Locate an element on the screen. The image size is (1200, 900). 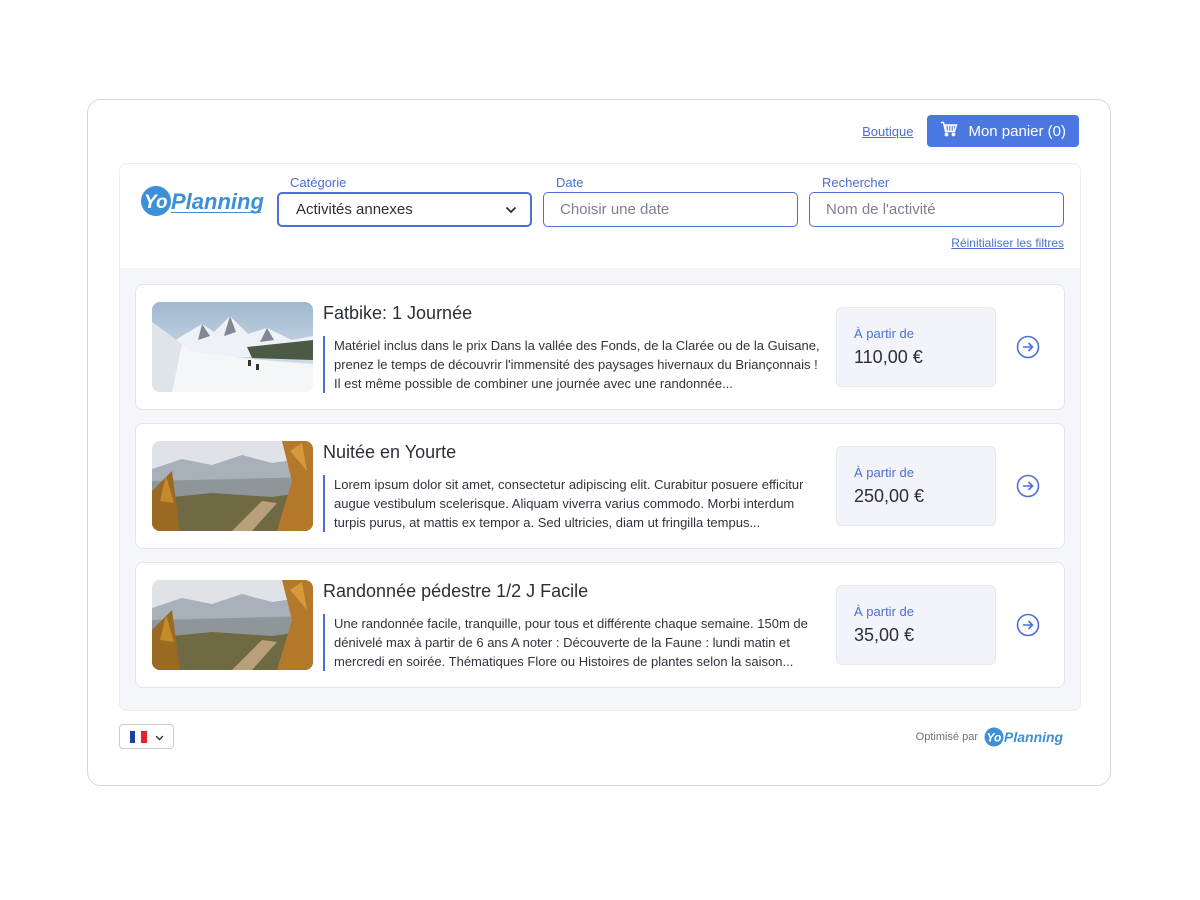
search-placeholder: Nom de l'activité is located at coordinates (881, 209).